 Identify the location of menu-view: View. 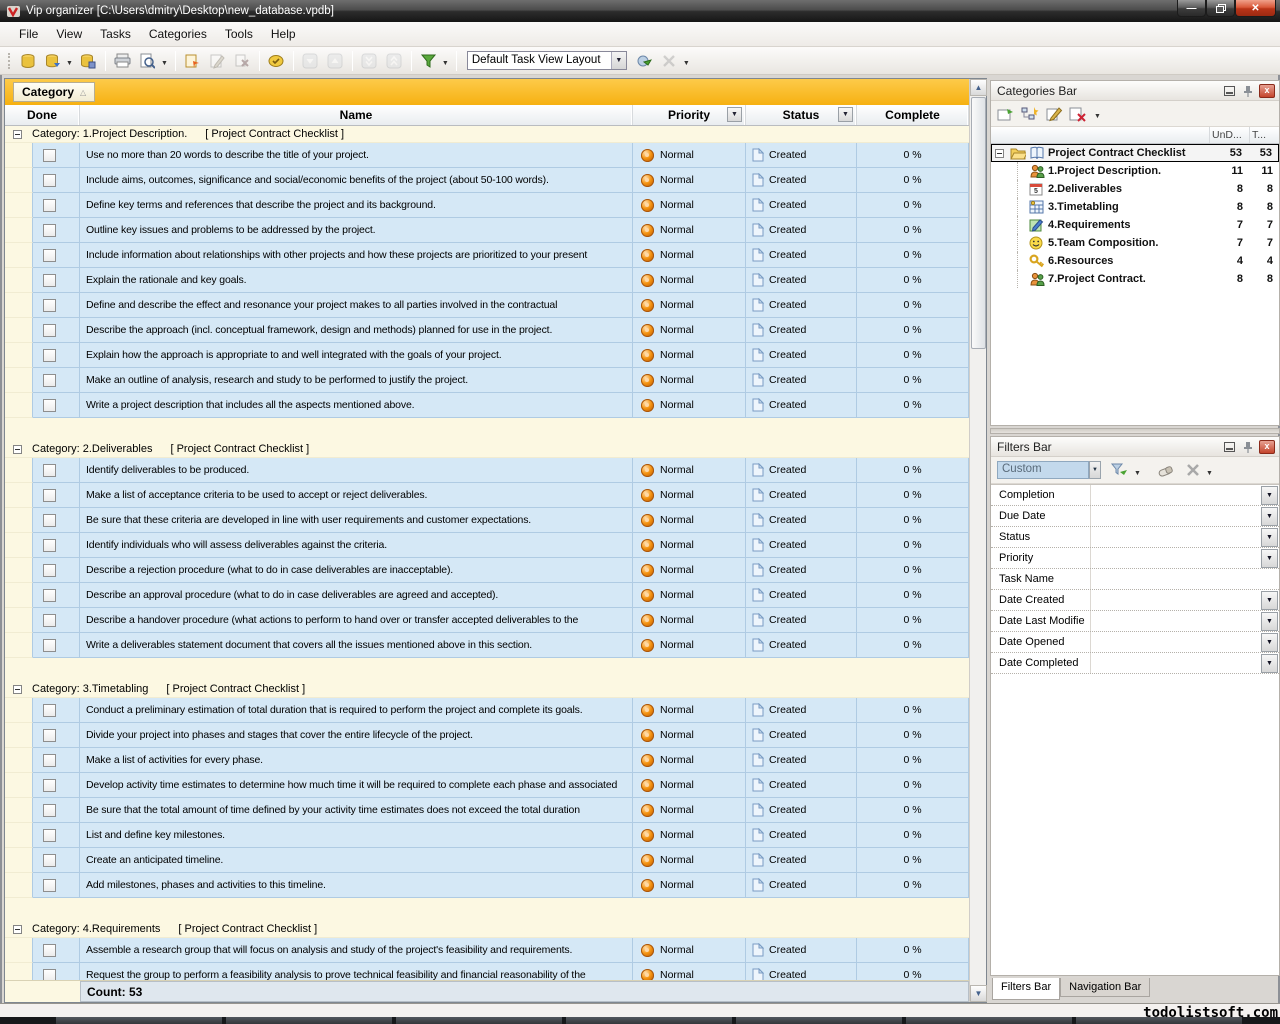
(69, 34).